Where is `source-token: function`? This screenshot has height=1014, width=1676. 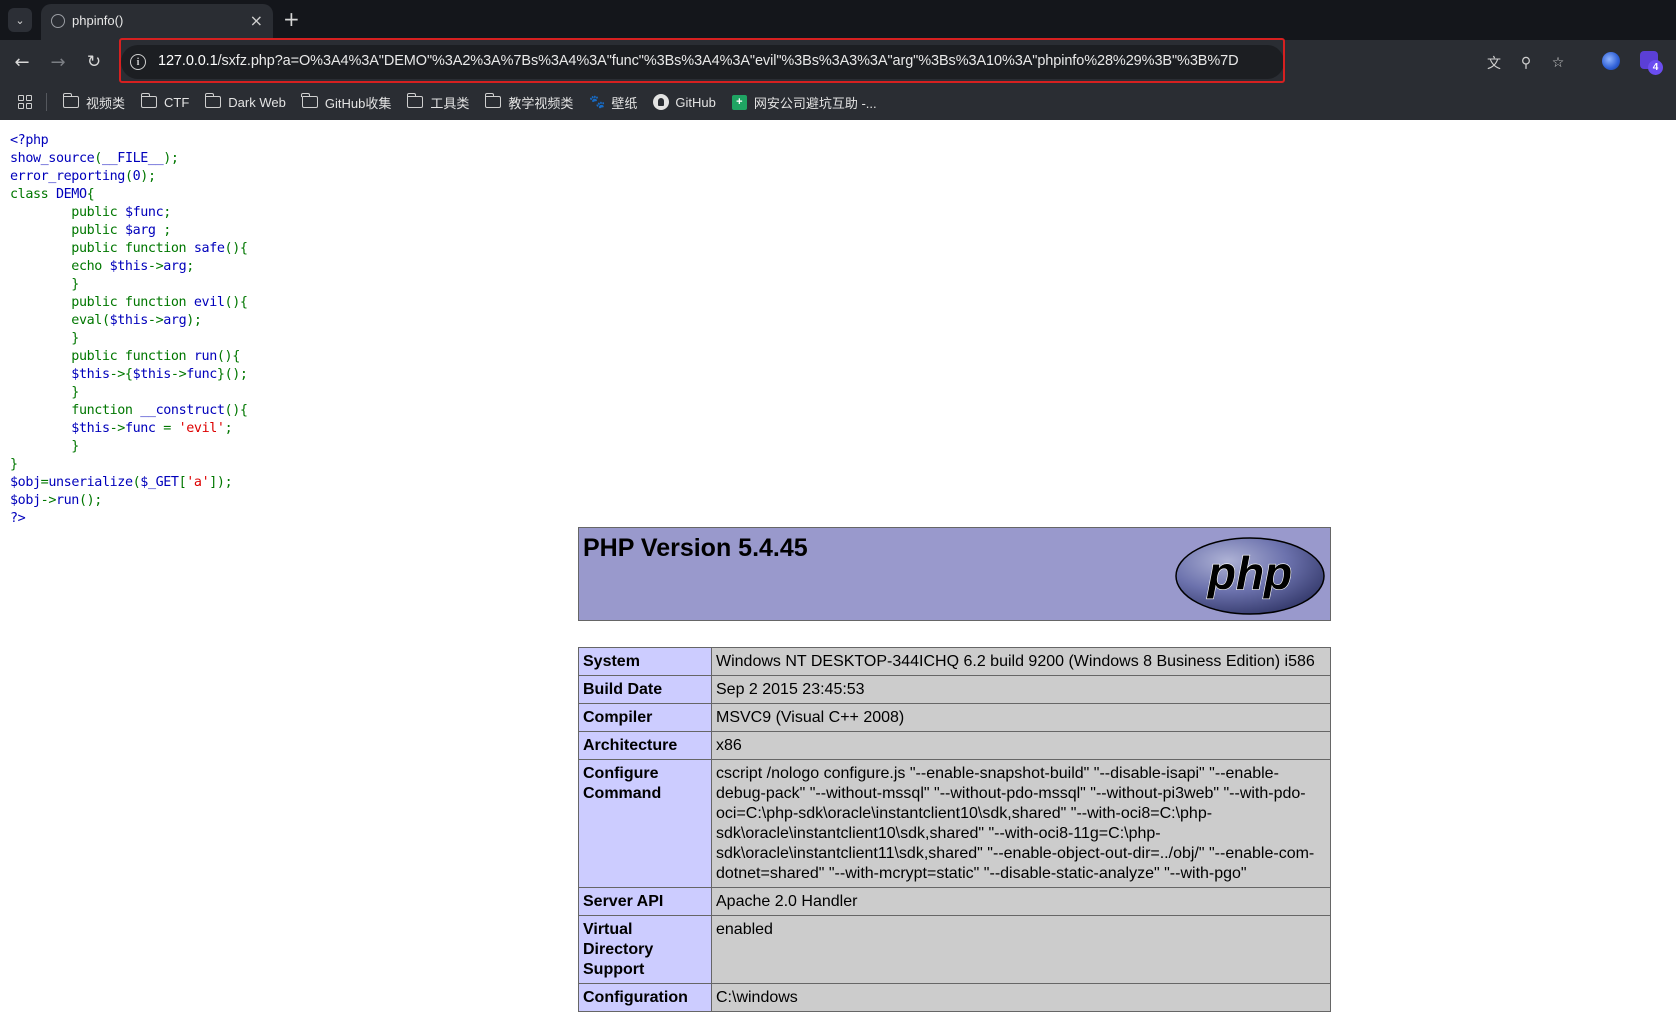 source-token: function is located at coordinates (75, 410).